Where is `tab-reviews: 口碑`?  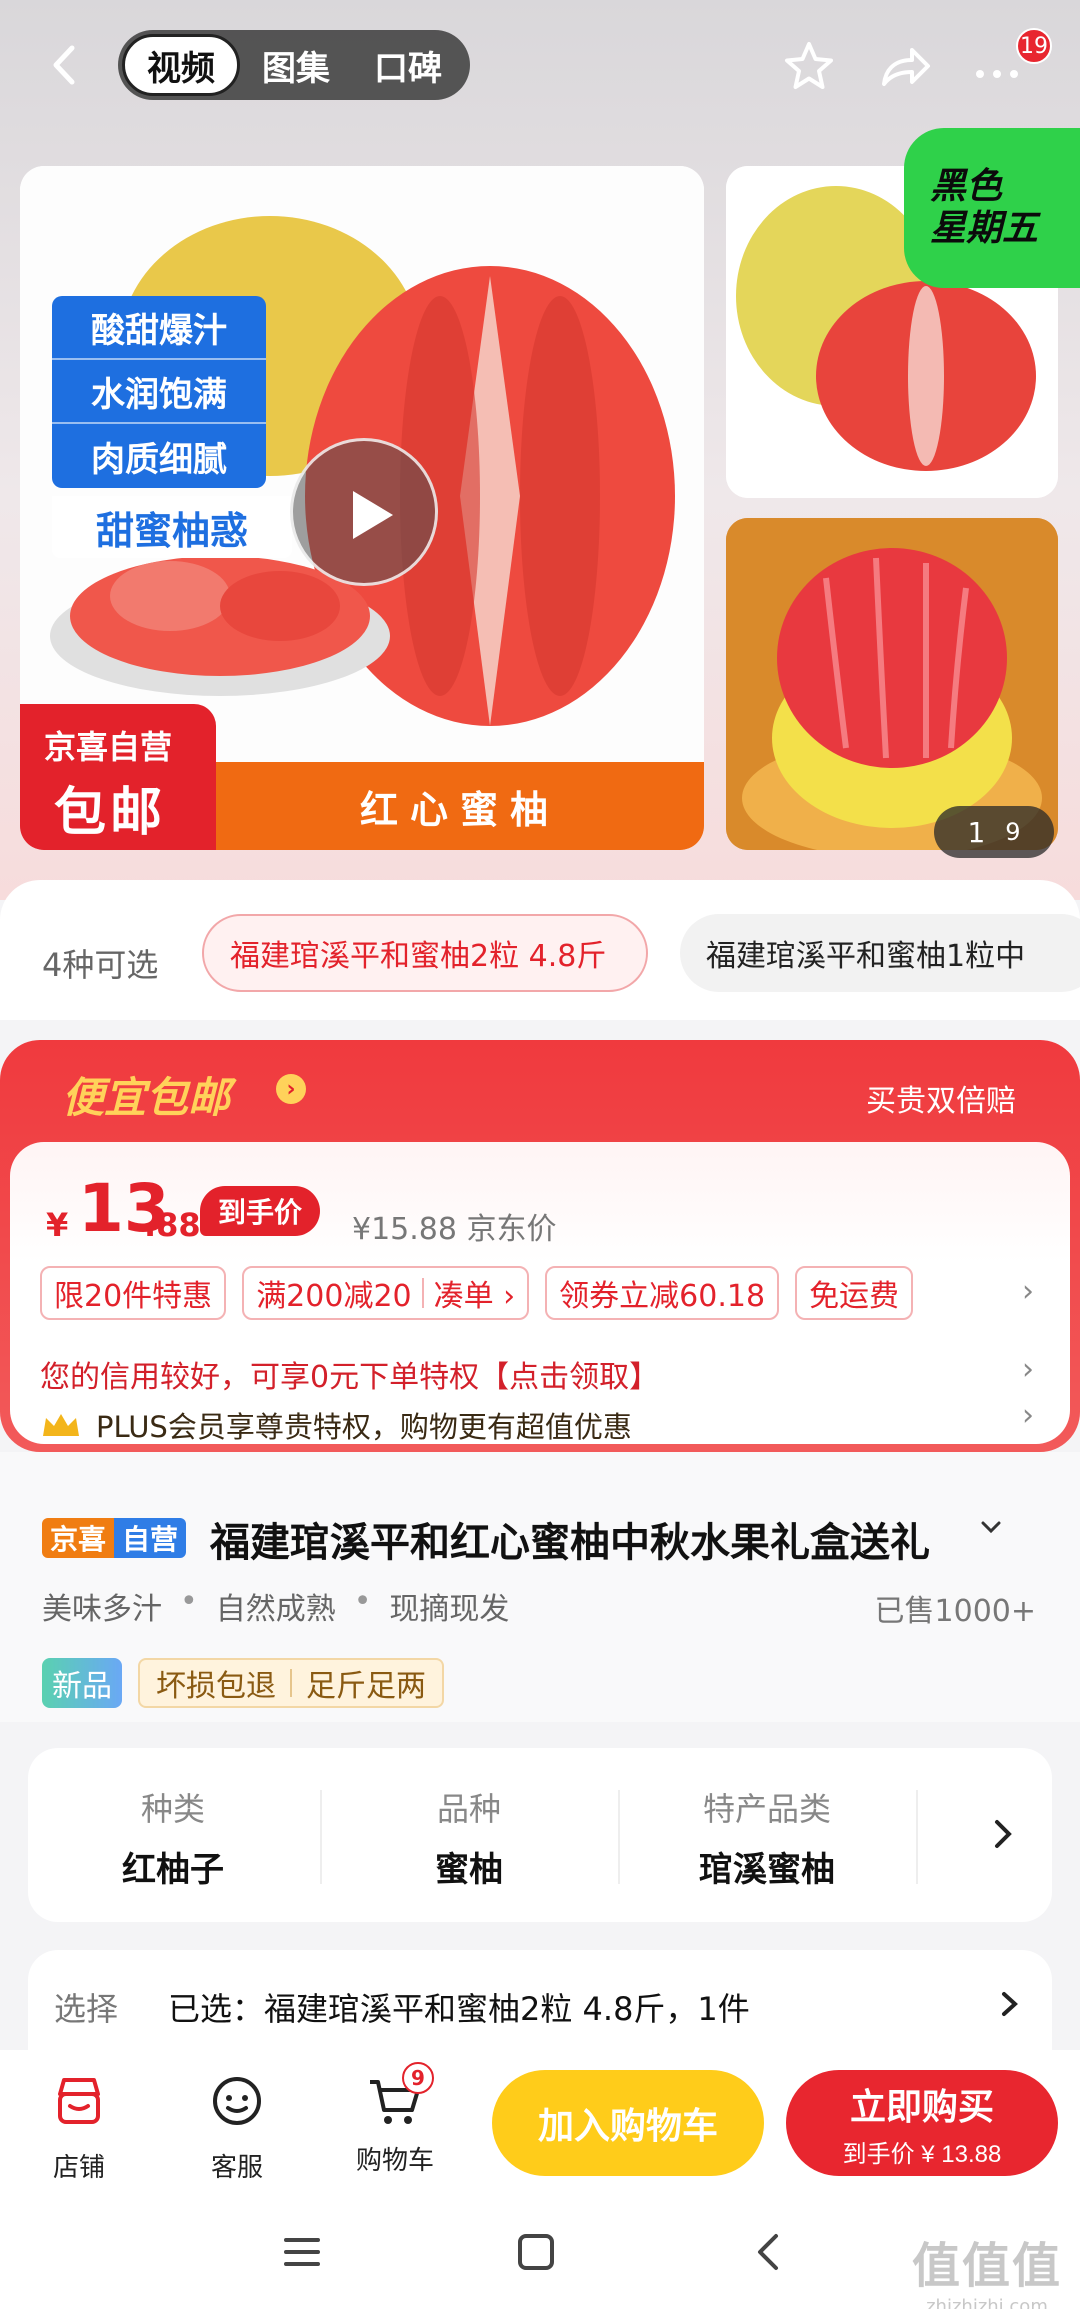 tab-reviews: 口碑 is located at coordinates (408, 65).